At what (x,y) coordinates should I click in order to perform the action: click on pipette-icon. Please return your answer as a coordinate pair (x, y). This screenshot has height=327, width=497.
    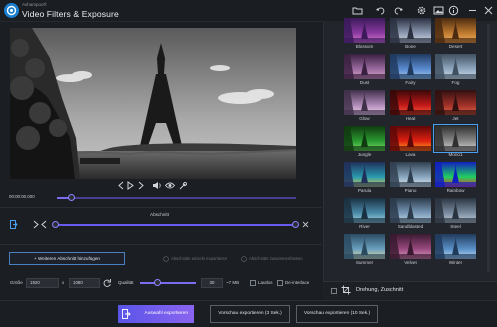
    Looking at the image, I should click on (183, 185).